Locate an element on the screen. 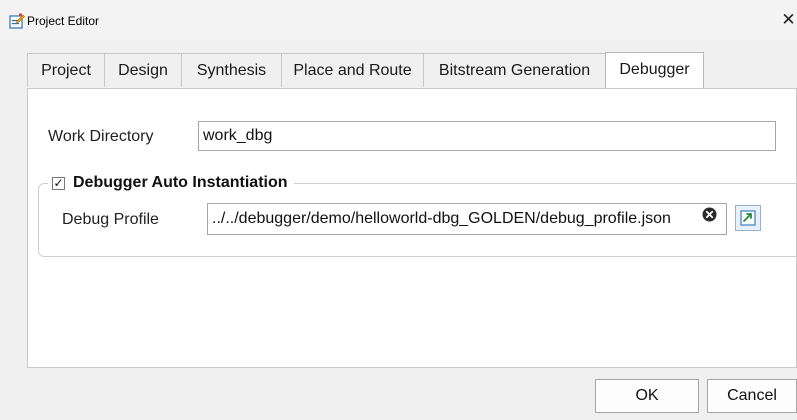 Image resolution: width=797 pixels, height=420 pixels. work-directory-label: Work Directory is located at coordinates (101, 136).